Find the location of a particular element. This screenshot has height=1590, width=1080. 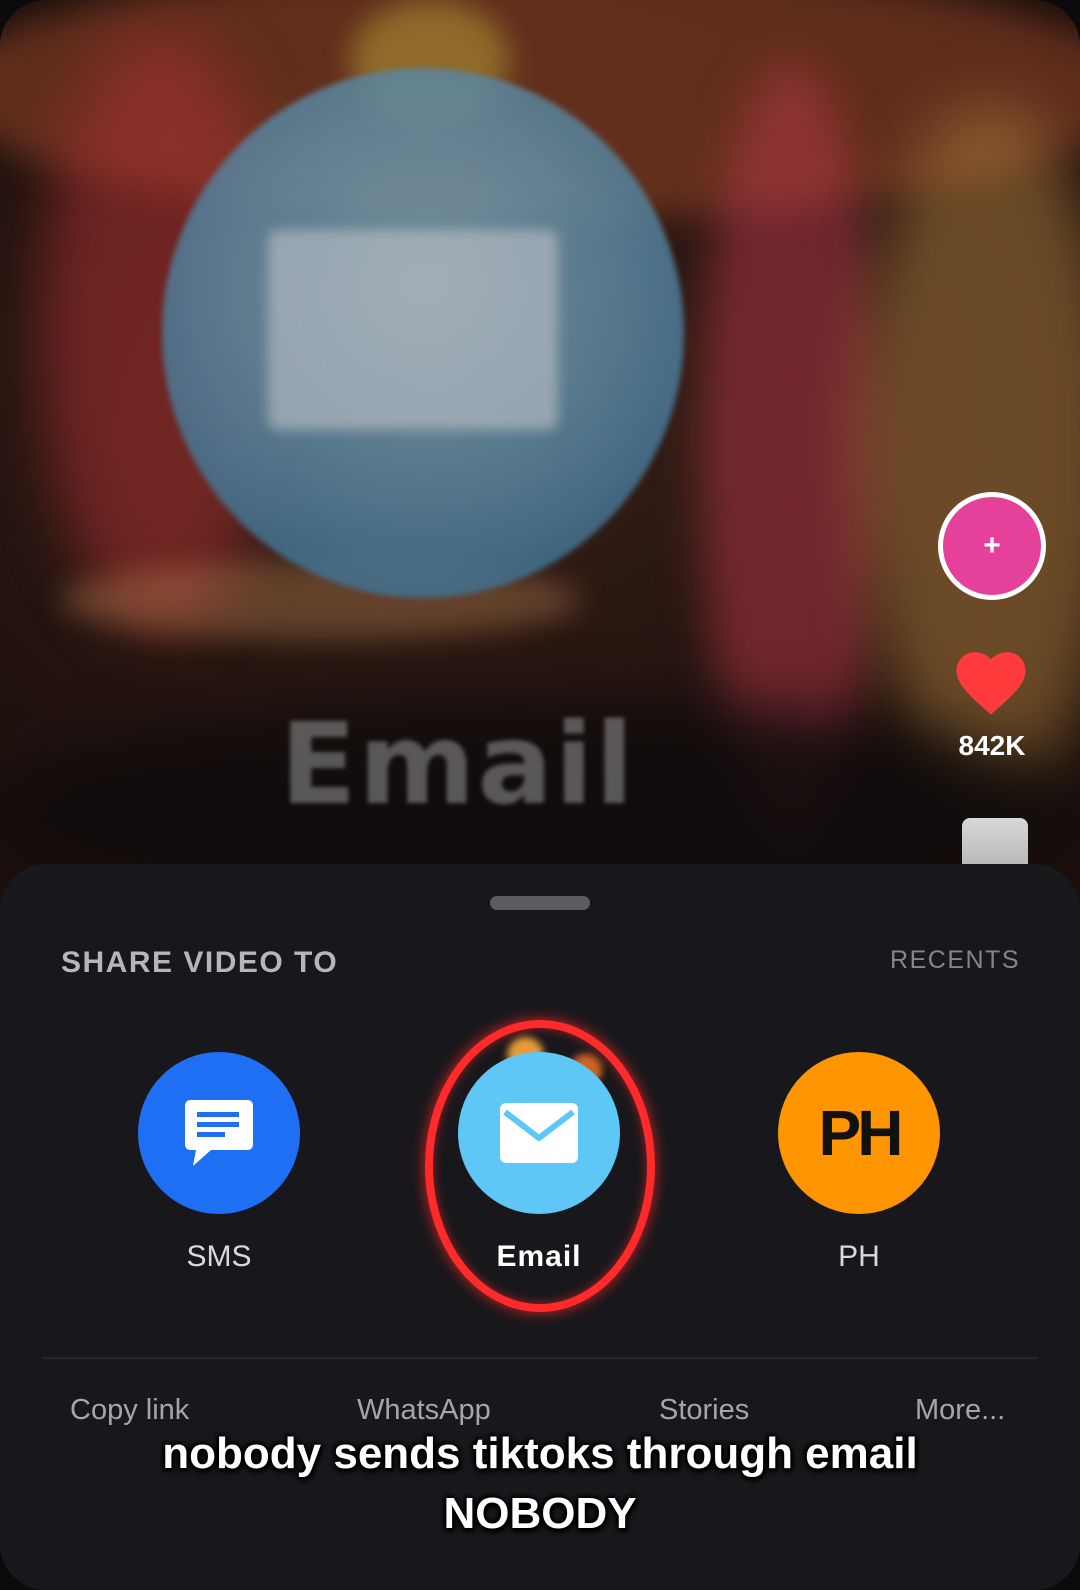

sheet-grabber is located at coordinates (540, 903).